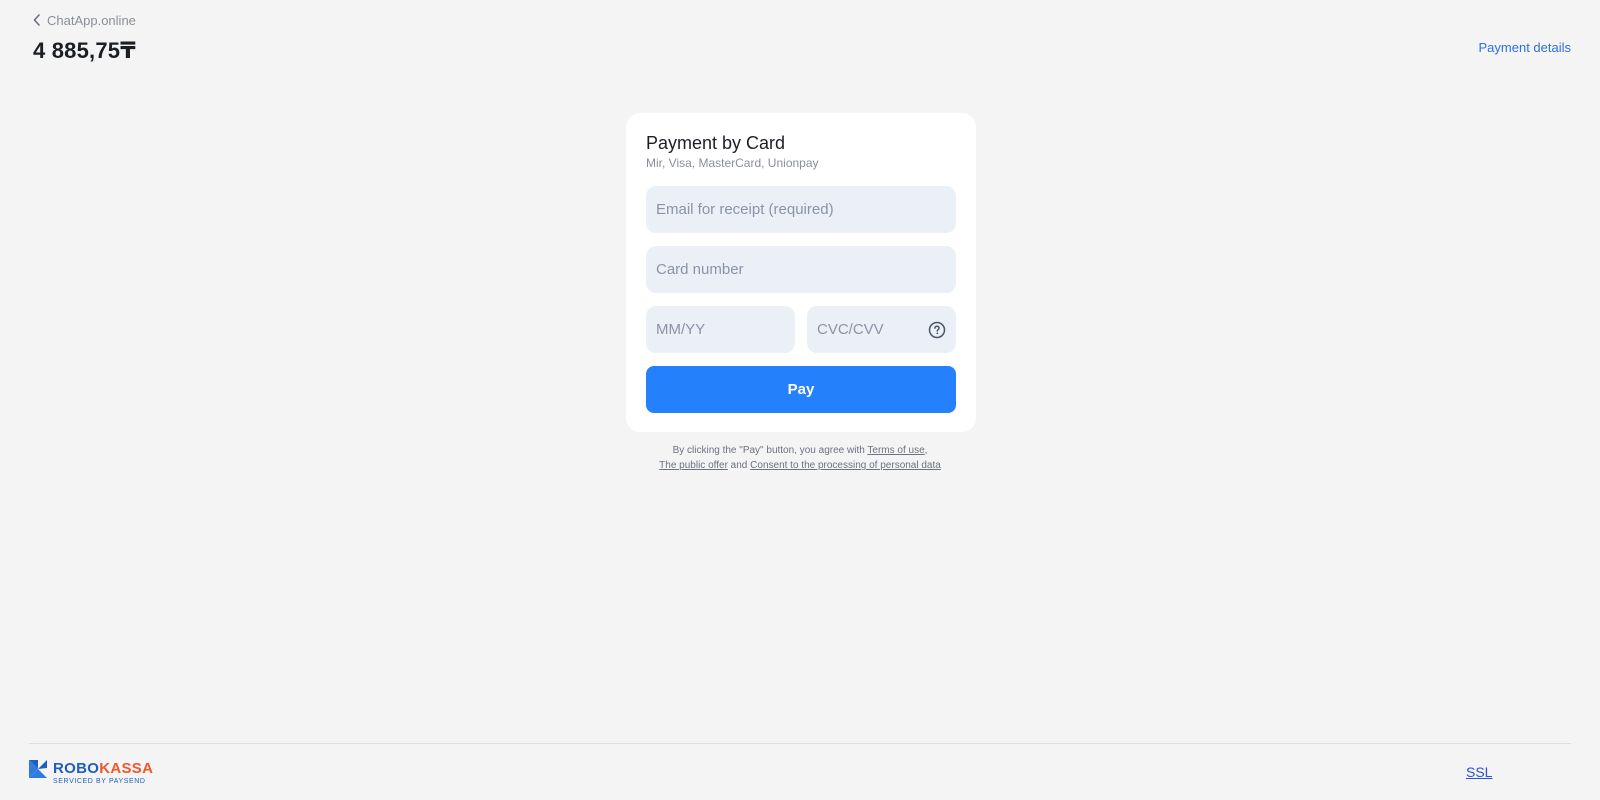 The image size is (1600, 800). What do you see at coordinates (36, 20) in the screenshot?
I see `chevron-left-icon` at bounding box center [36, 20].